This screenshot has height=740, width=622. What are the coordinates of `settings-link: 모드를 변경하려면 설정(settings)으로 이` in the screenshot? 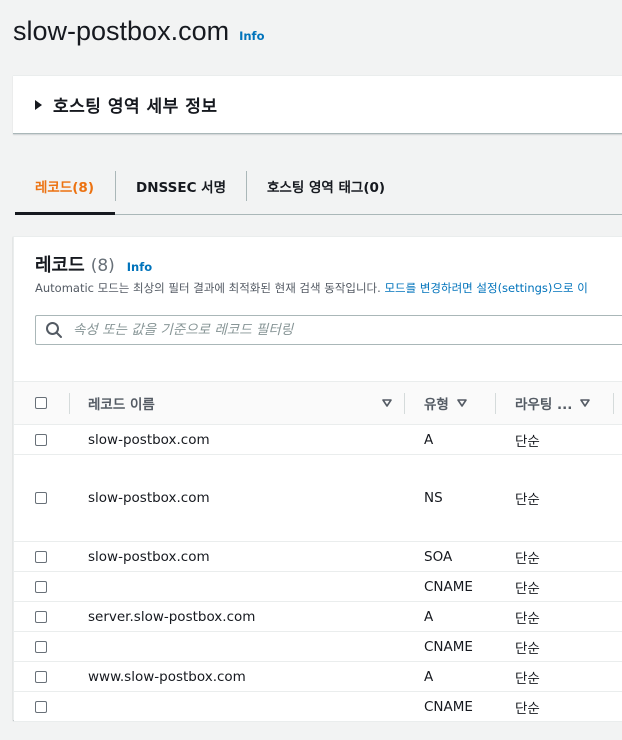 It's located at (485, 288).